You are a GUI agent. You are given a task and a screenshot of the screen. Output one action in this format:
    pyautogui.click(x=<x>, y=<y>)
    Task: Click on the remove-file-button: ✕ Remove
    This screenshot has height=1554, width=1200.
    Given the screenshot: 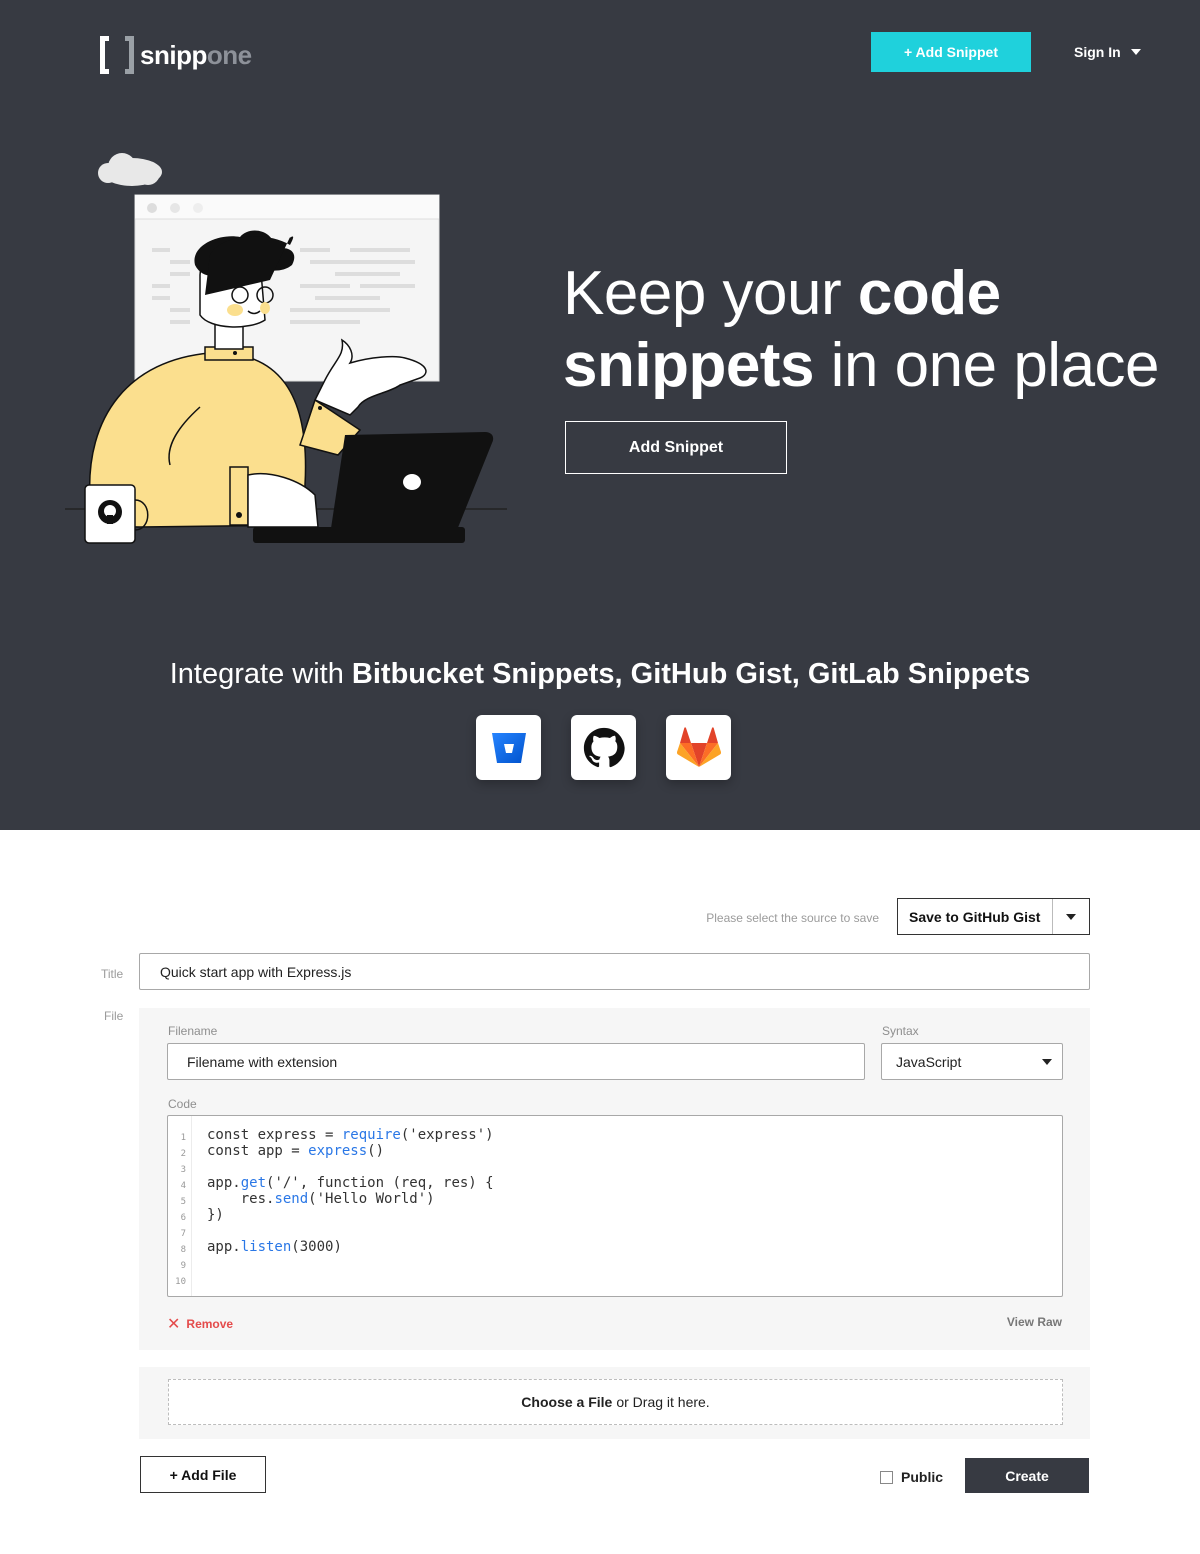 What is the action you would take?
    pyautogui.click(x=200, y=1324)
    